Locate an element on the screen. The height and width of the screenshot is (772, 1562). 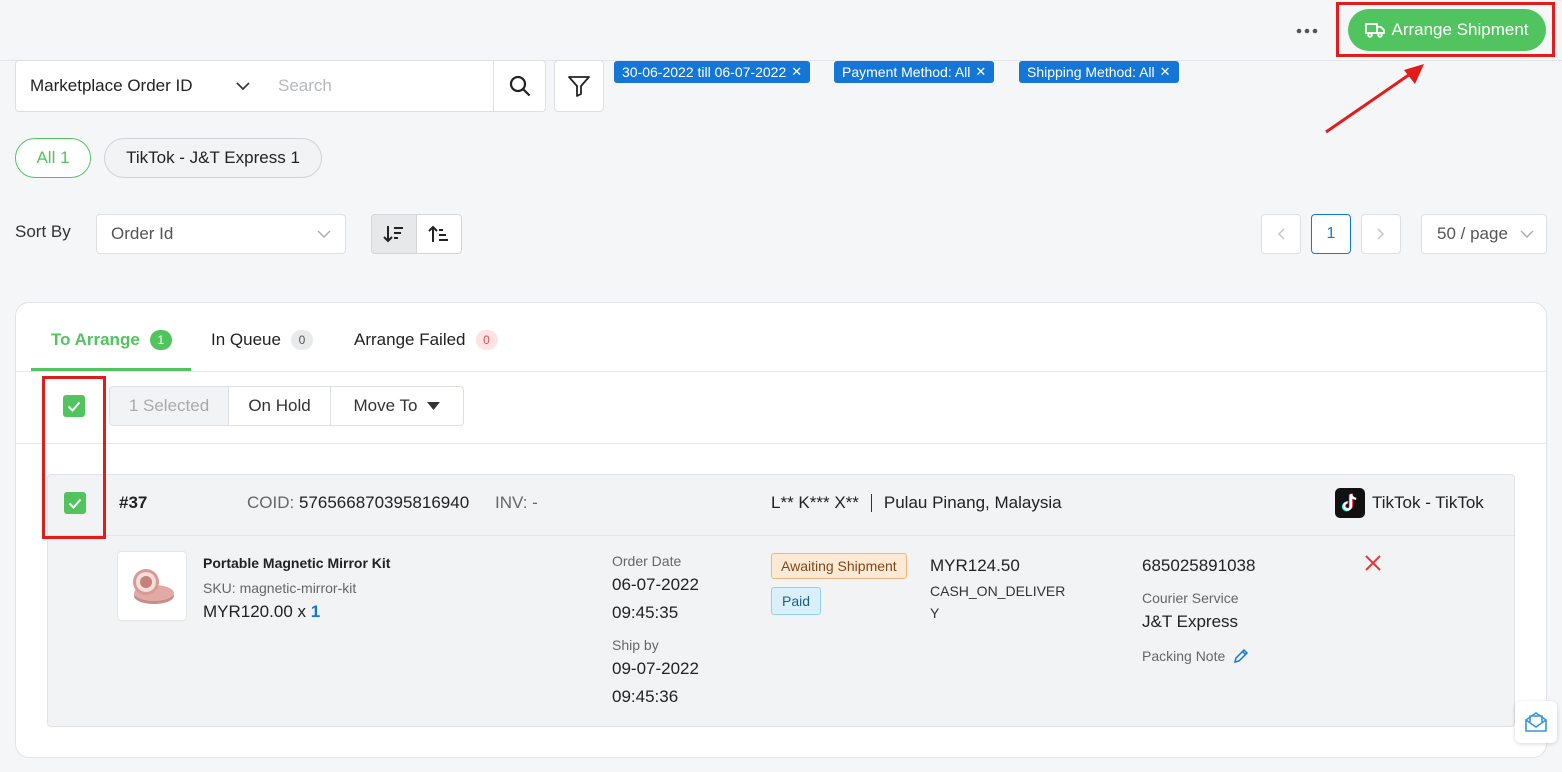
payment-method: CASH_ON_DELIVERY is located at coordinates (998, 602).